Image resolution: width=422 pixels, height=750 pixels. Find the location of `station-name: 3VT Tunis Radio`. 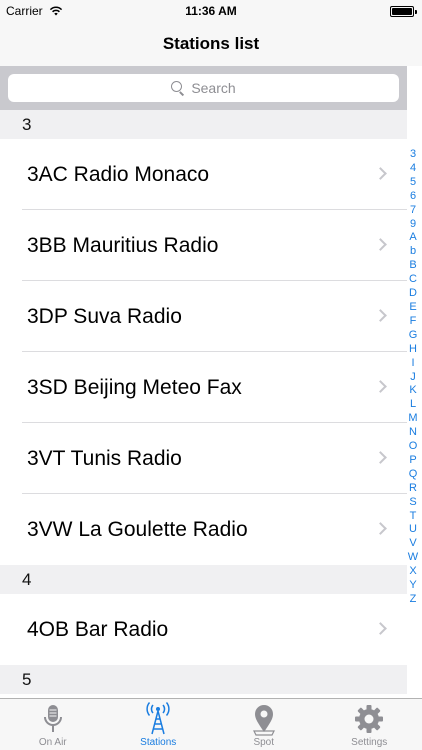

station-name: 3VT Tunis Radio is located at coordinates (104, 458).